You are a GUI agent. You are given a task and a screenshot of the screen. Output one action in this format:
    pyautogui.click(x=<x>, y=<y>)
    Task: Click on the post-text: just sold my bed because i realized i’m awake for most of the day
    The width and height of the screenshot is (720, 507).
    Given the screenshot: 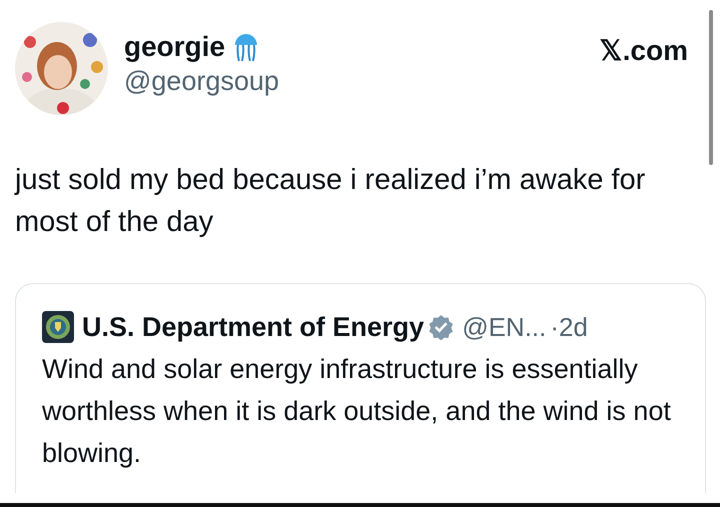 What is the action you would take?
    pyautogui.click(x=330, y=201)
    